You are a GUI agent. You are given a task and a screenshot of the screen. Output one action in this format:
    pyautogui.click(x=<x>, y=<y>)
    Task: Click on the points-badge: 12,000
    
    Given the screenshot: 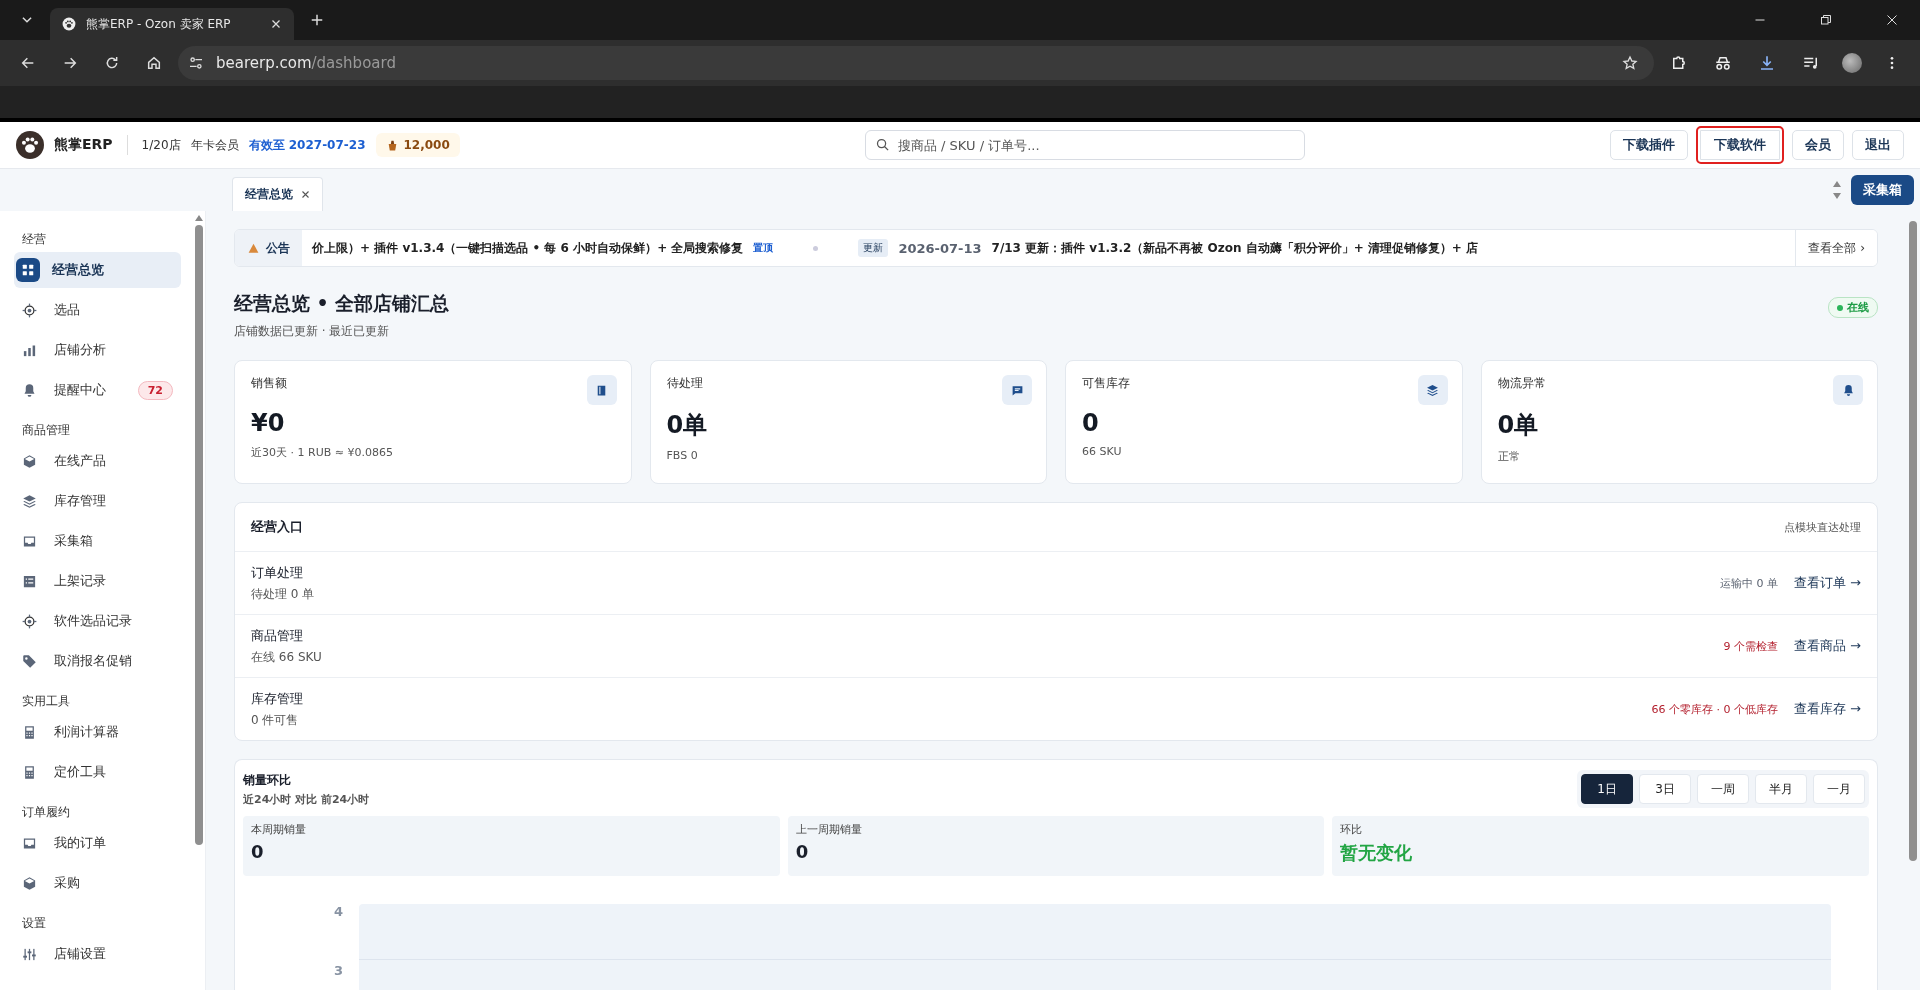 What is the action you would take?
    pyautogui.click(x=417, y=145)
    